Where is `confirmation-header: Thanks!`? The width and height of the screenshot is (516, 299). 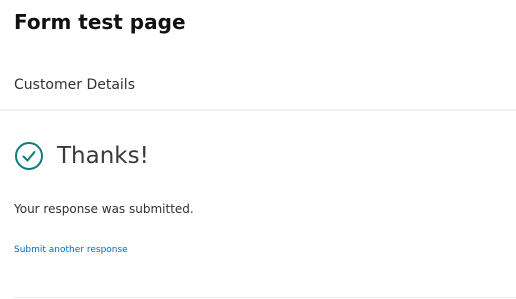
confirmation-header: Thanks! is located at coordinates (81, 156).